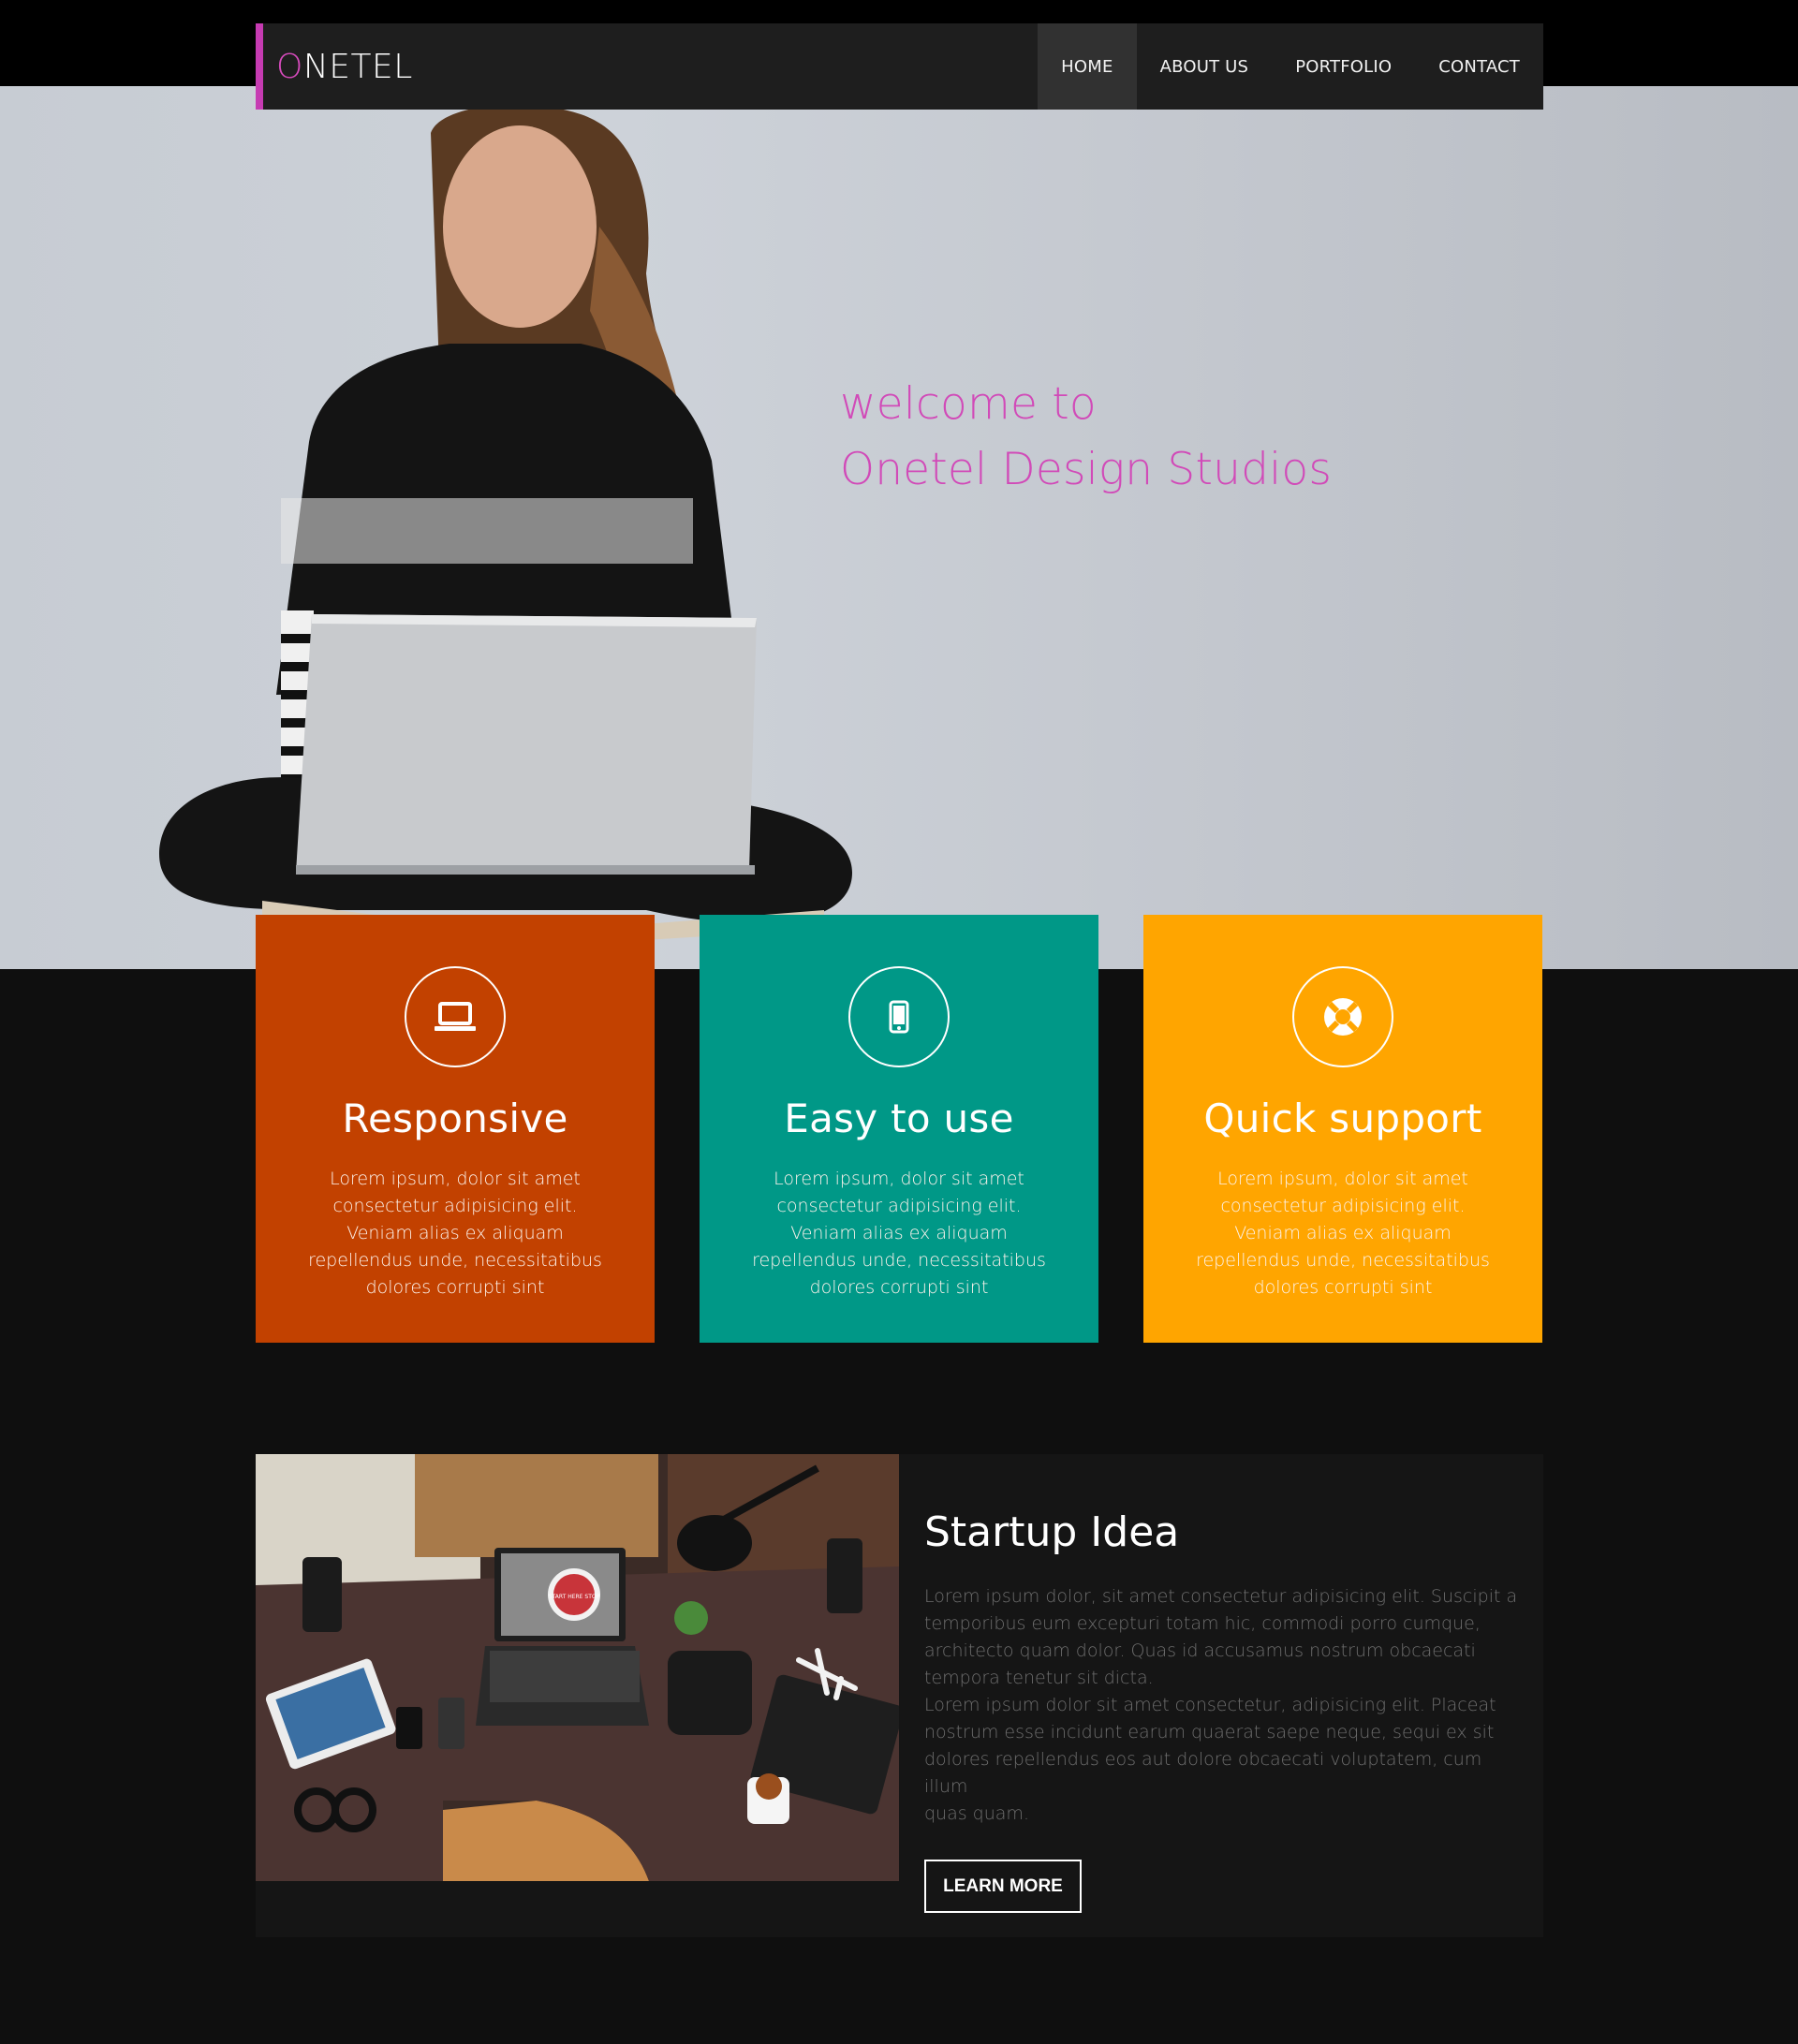  I want to click on logo-accent-bar, so click(259, 66).